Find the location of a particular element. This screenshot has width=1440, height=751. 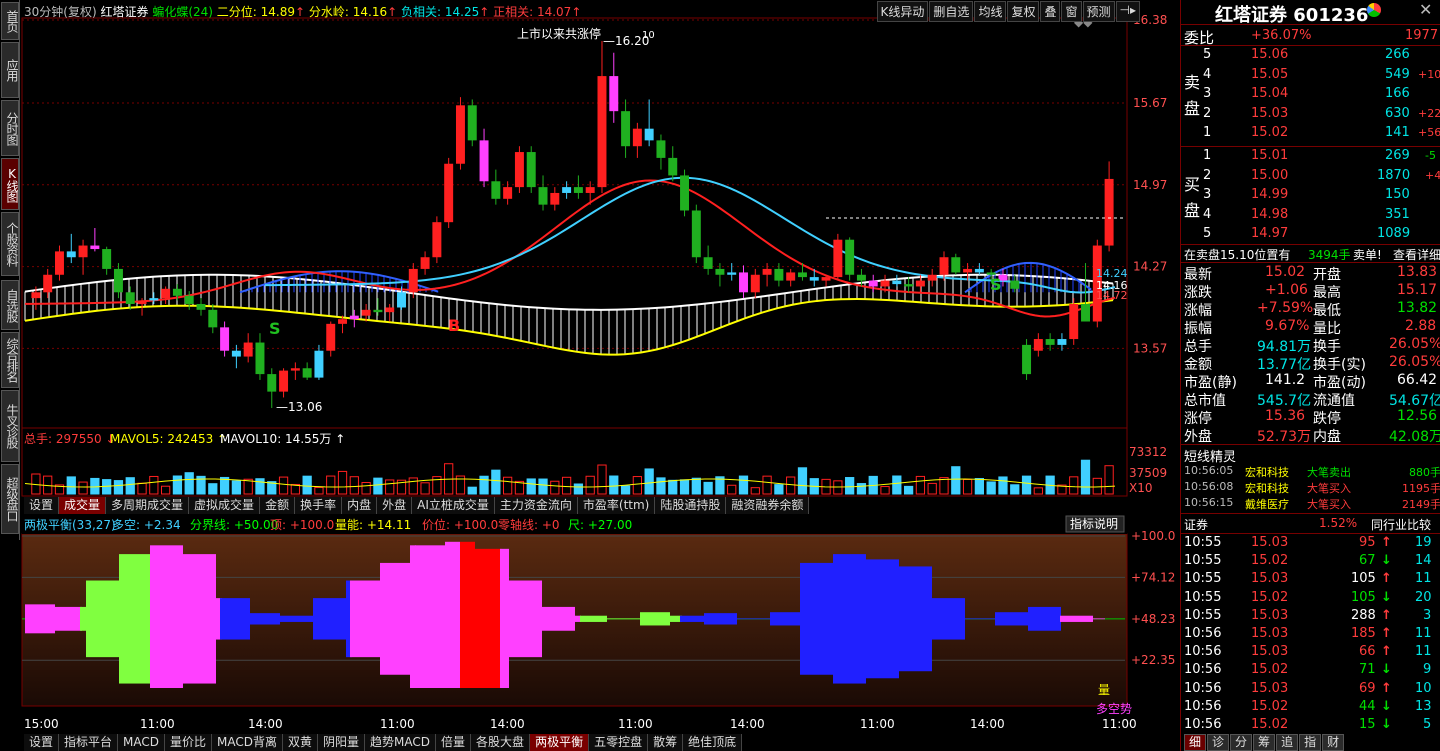

close-icon: ✕ is located at coordinates (1425, 9).